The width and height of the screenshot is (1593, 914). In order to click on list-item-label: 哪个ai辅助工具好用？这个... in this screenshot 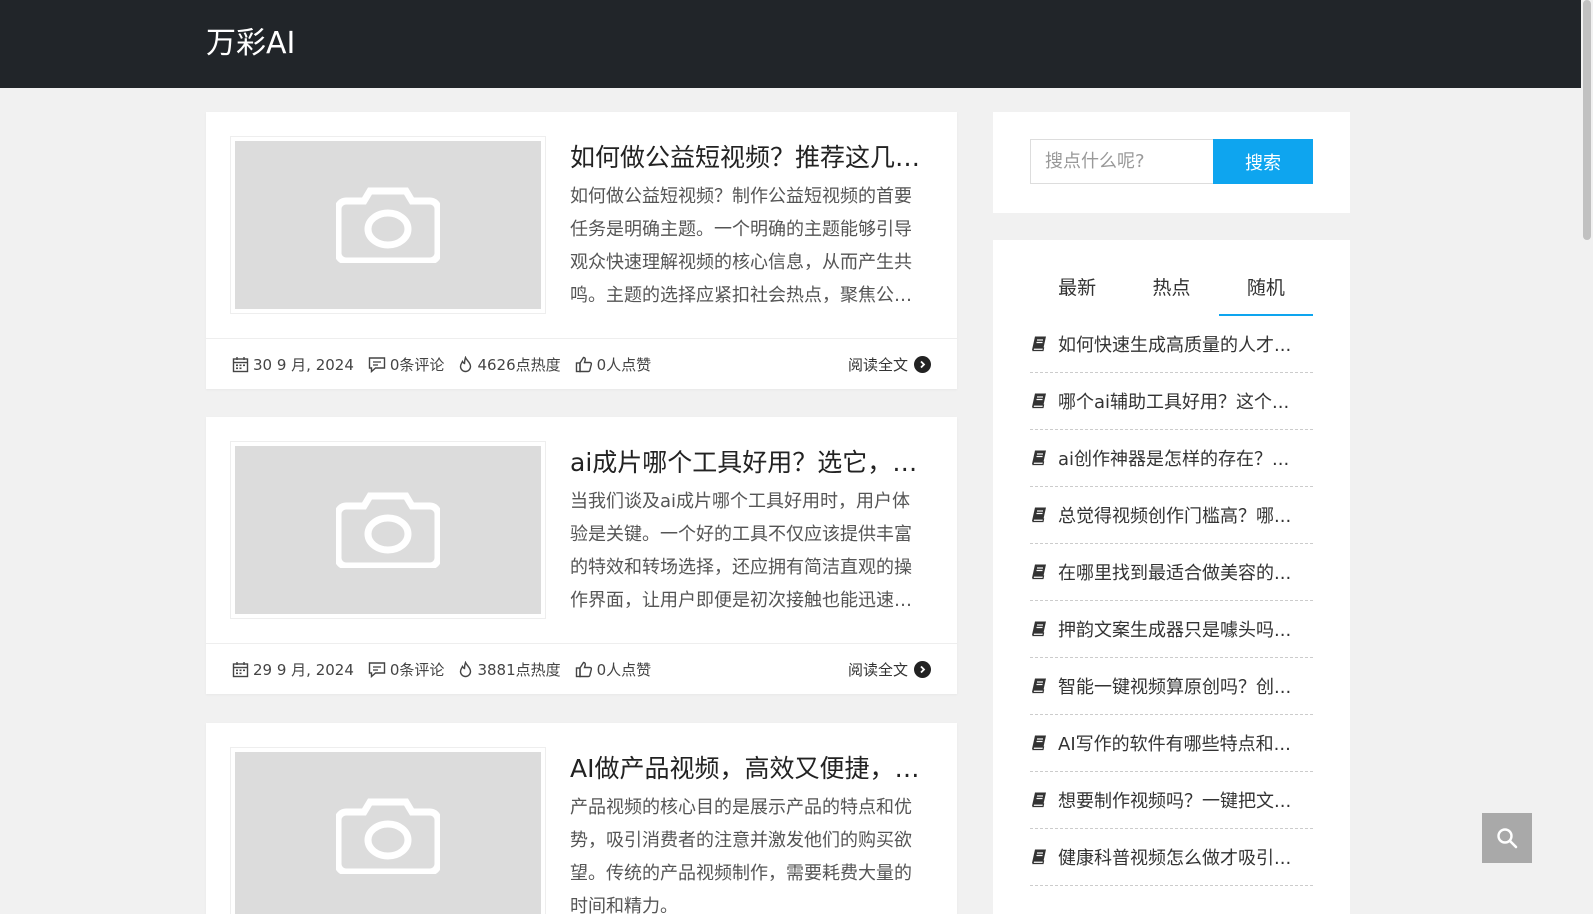, I will do `click(1174, 402)`.